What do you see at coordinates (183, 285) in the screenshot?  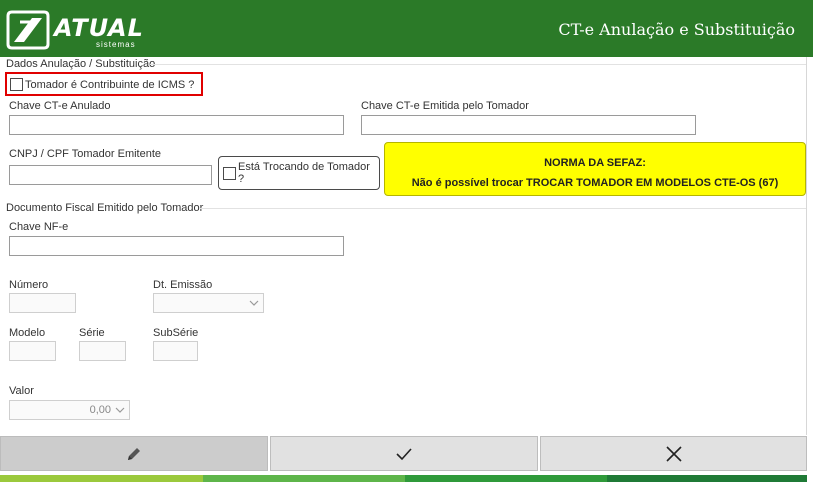 I see `dt-emissao-label: Dt. Emissão` at bounding box center [183, 285].